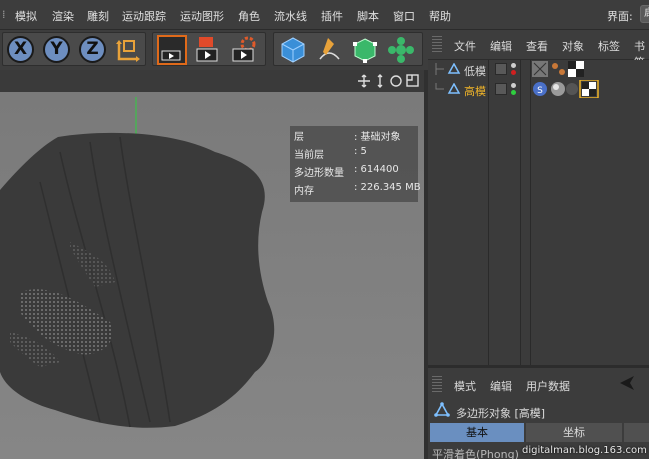  Describe the element at coordinates (290, 16) in the screenshot. I see `menu-pipeline: 流水线` at that location.